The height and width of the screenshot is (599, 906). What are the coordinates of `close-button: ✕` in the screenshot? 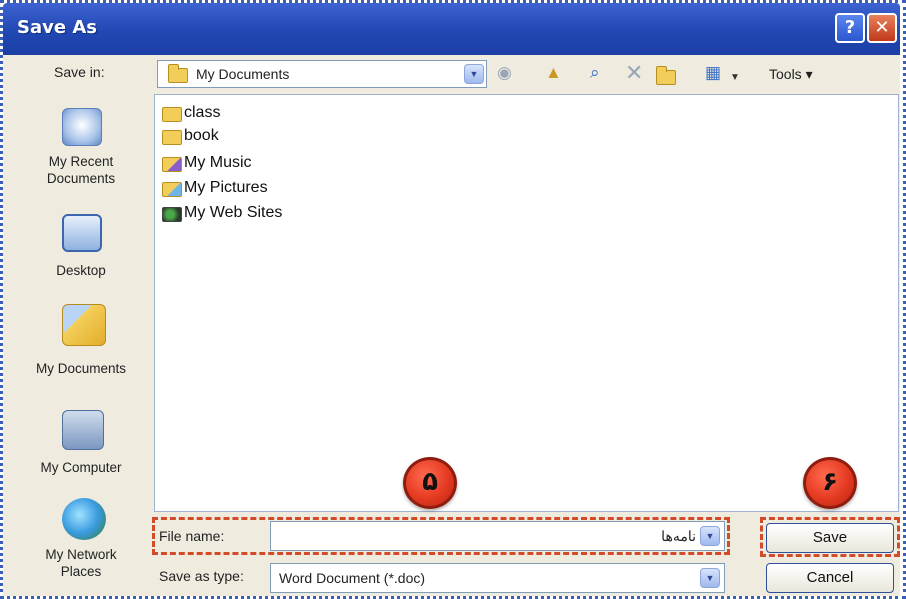 It's located at (882, 28).